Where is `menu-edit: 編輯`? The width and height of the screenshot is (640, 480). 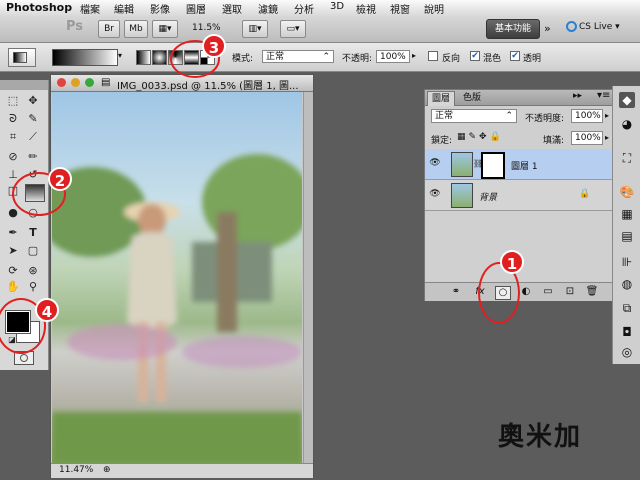
menu-edit: 編輯 is located at coordinates (124, 8).